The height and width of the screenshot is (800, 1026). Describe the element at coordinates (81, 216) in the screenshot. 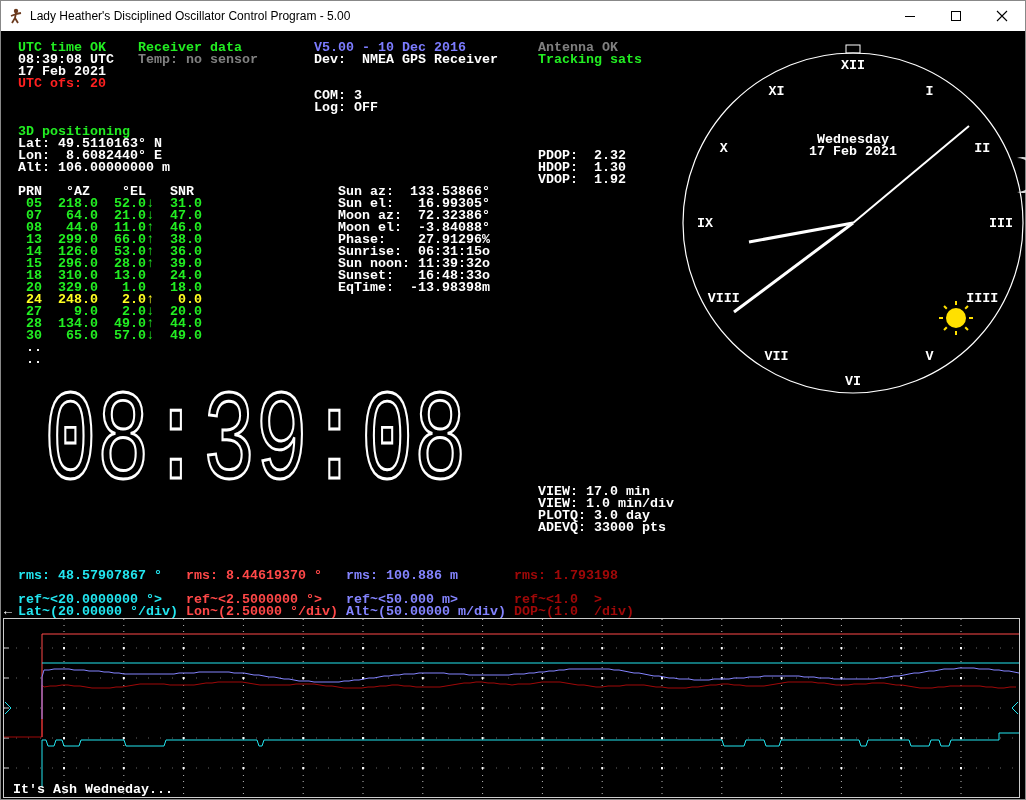

I see `table-cell-text: 64.0` at that location.